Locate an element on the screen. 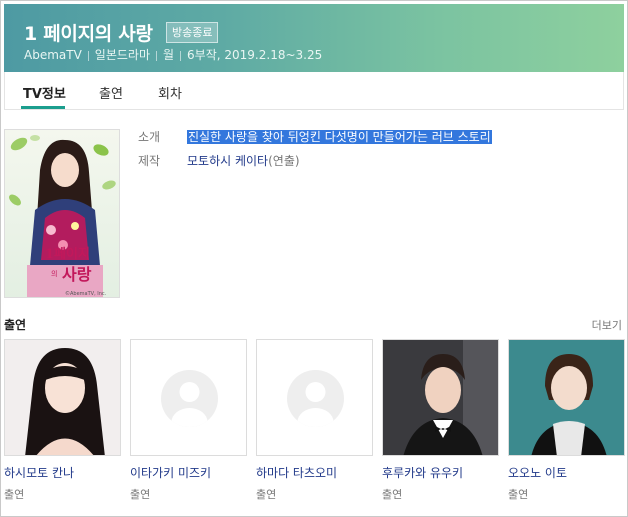 The width and height of the screenshot is (628, 517). intro-text: 진실한 사랑을 찾아 뒤엉킨 다섯명이 만들어가는 러브 스토리 is located at coordinates (339, 136).